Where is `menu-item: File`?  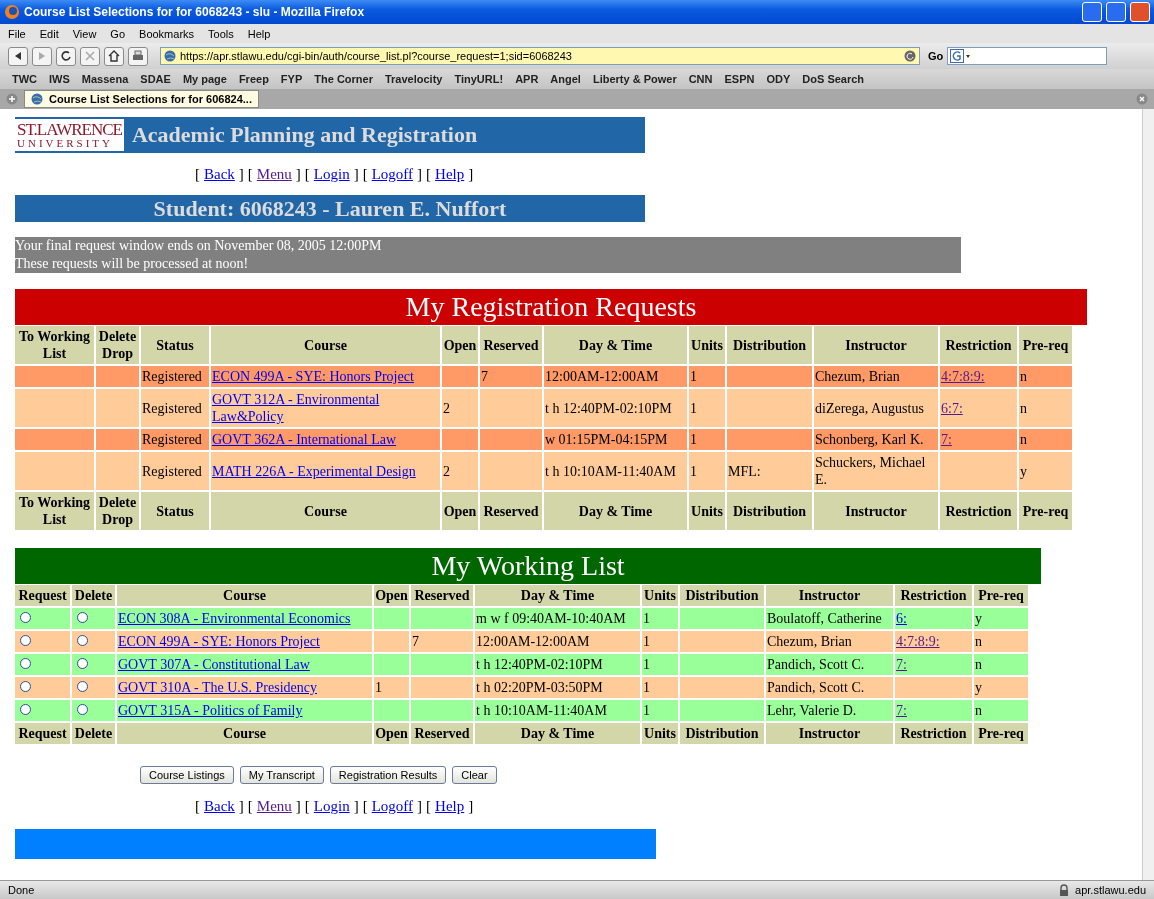
menu-item: File is located at coordinates (17, 33).